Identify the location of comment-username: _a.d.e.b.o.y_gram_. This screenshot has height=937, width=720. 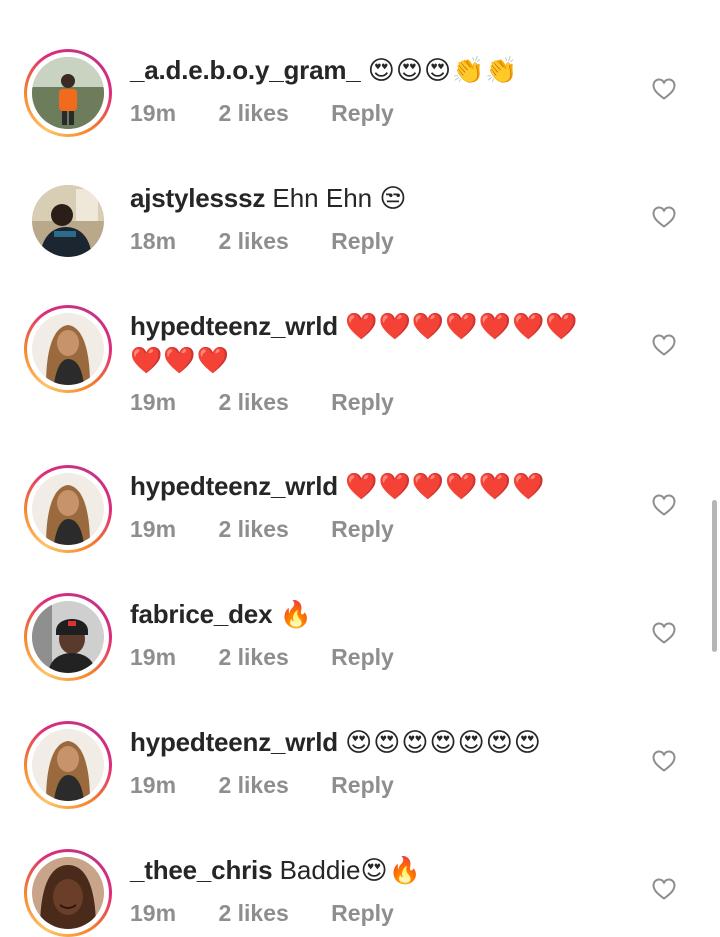
(245, 70).